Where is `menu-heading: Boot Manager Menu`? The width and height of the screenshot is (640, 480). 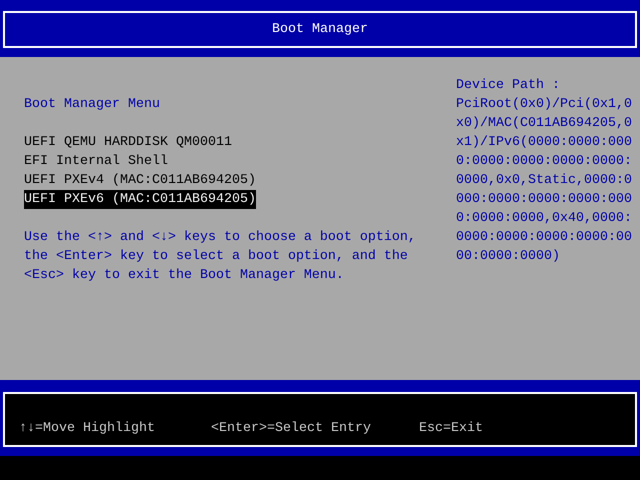
menu-heading: Boot Manager Menu is located at coordinates (92, 105).